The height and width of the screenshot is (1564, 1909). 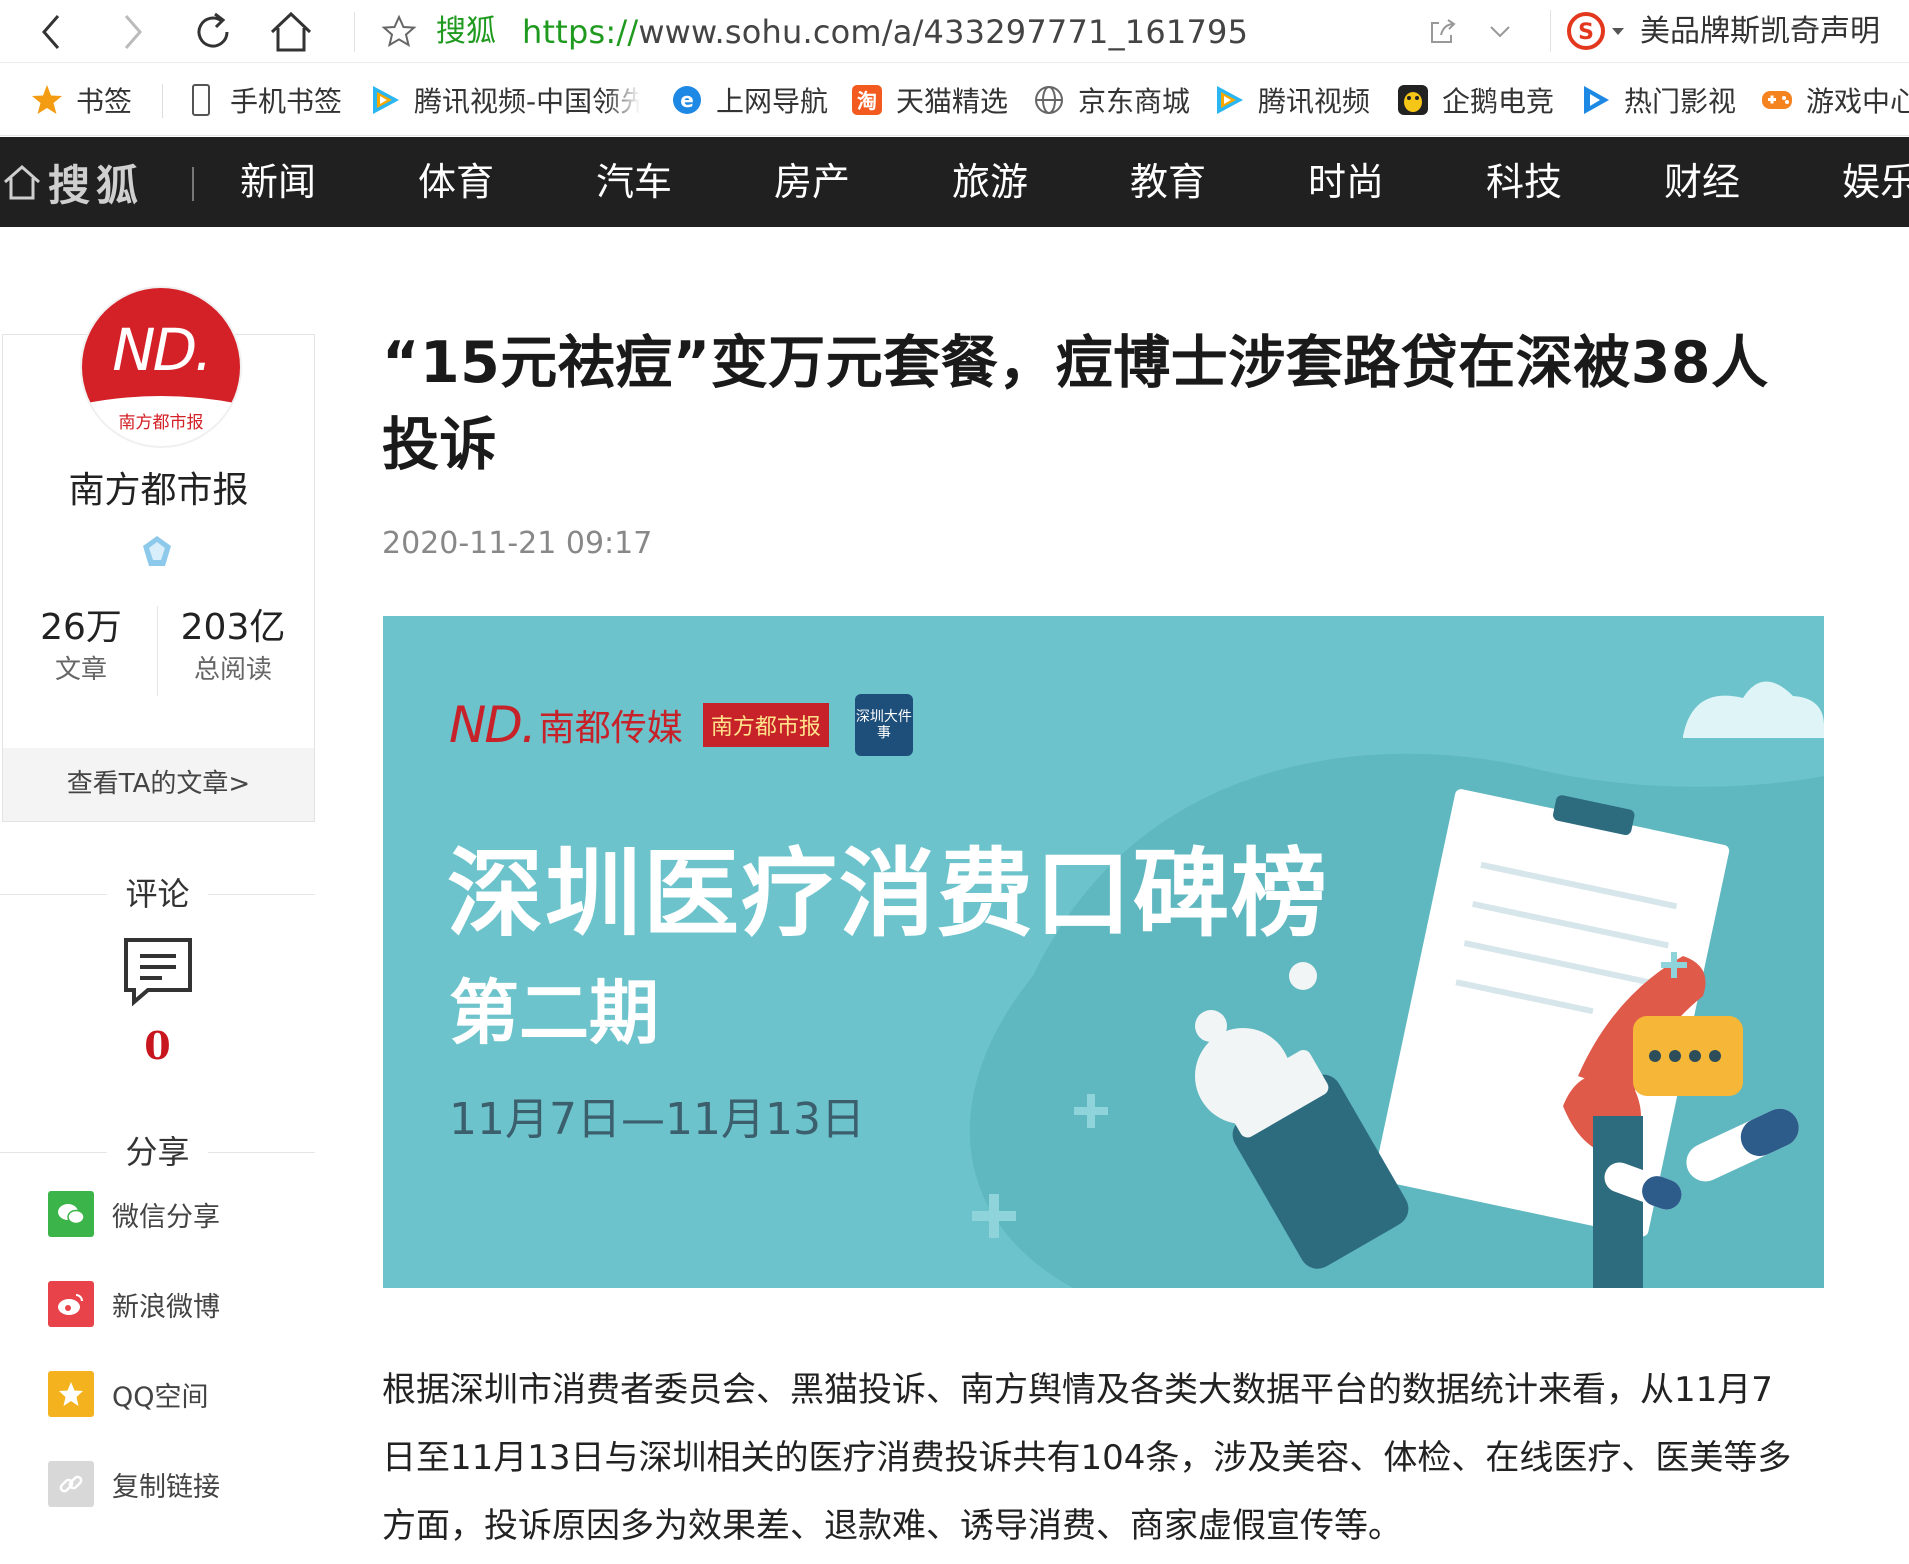 I want to click on share-icon, so click(x=1443, y=31).